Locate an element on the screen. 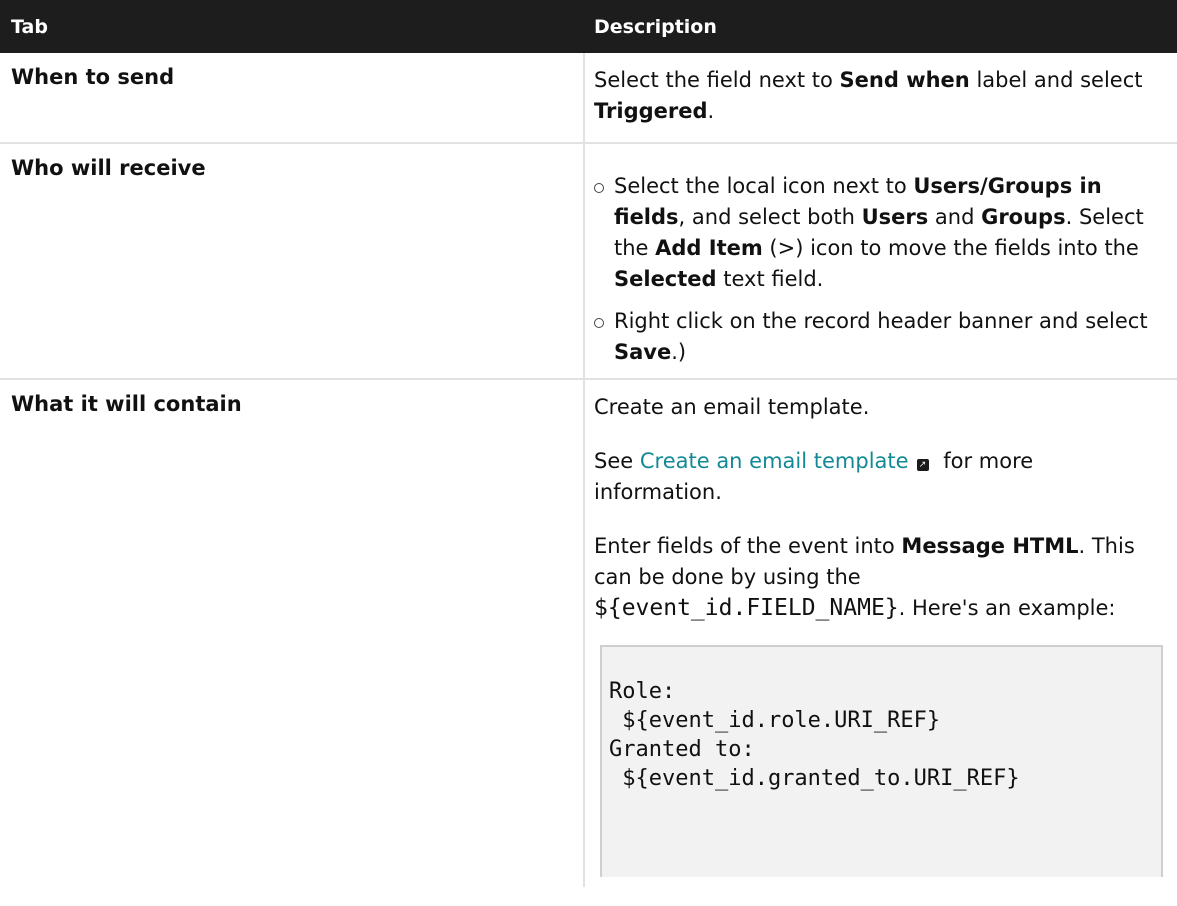 The width and height of the screenshot is (1177, 906). bold-text: Save is located at coordinates (643, 352).